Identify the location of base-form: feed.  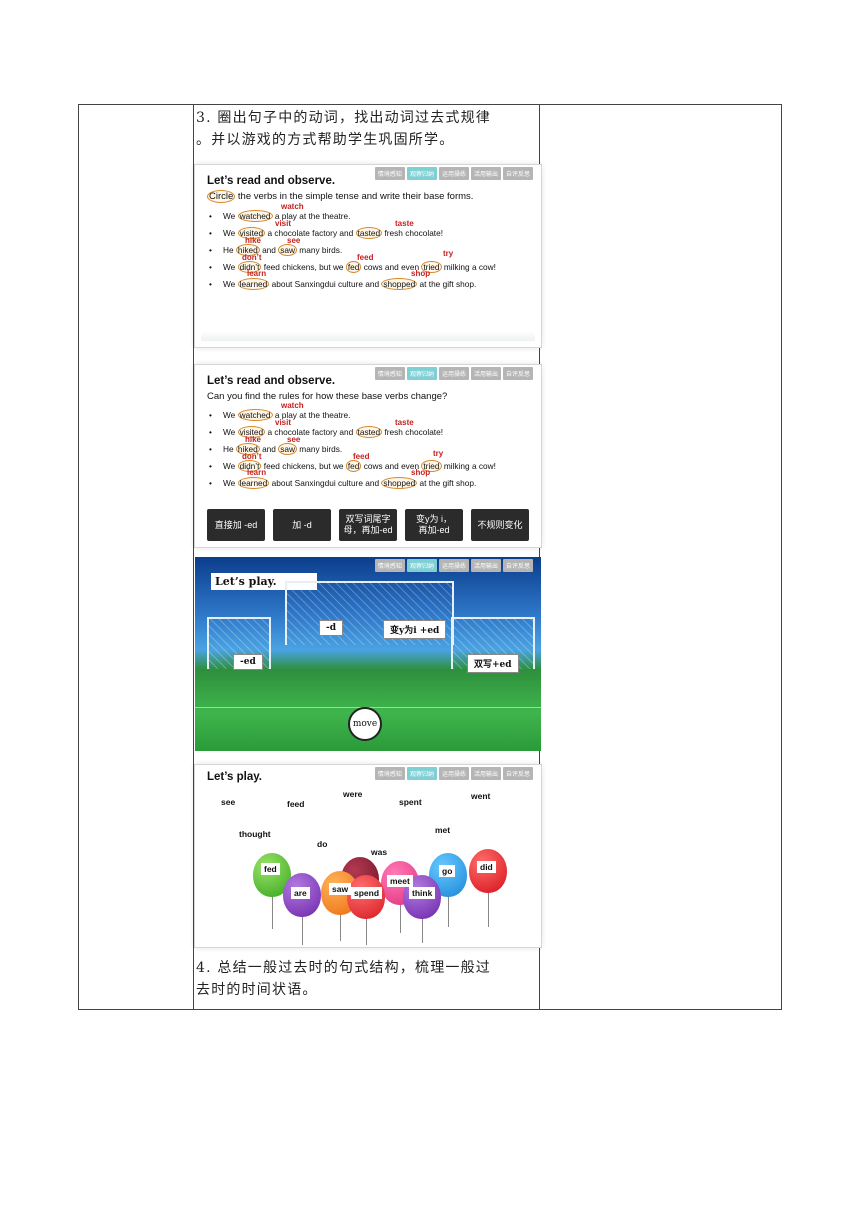
(365, 257).